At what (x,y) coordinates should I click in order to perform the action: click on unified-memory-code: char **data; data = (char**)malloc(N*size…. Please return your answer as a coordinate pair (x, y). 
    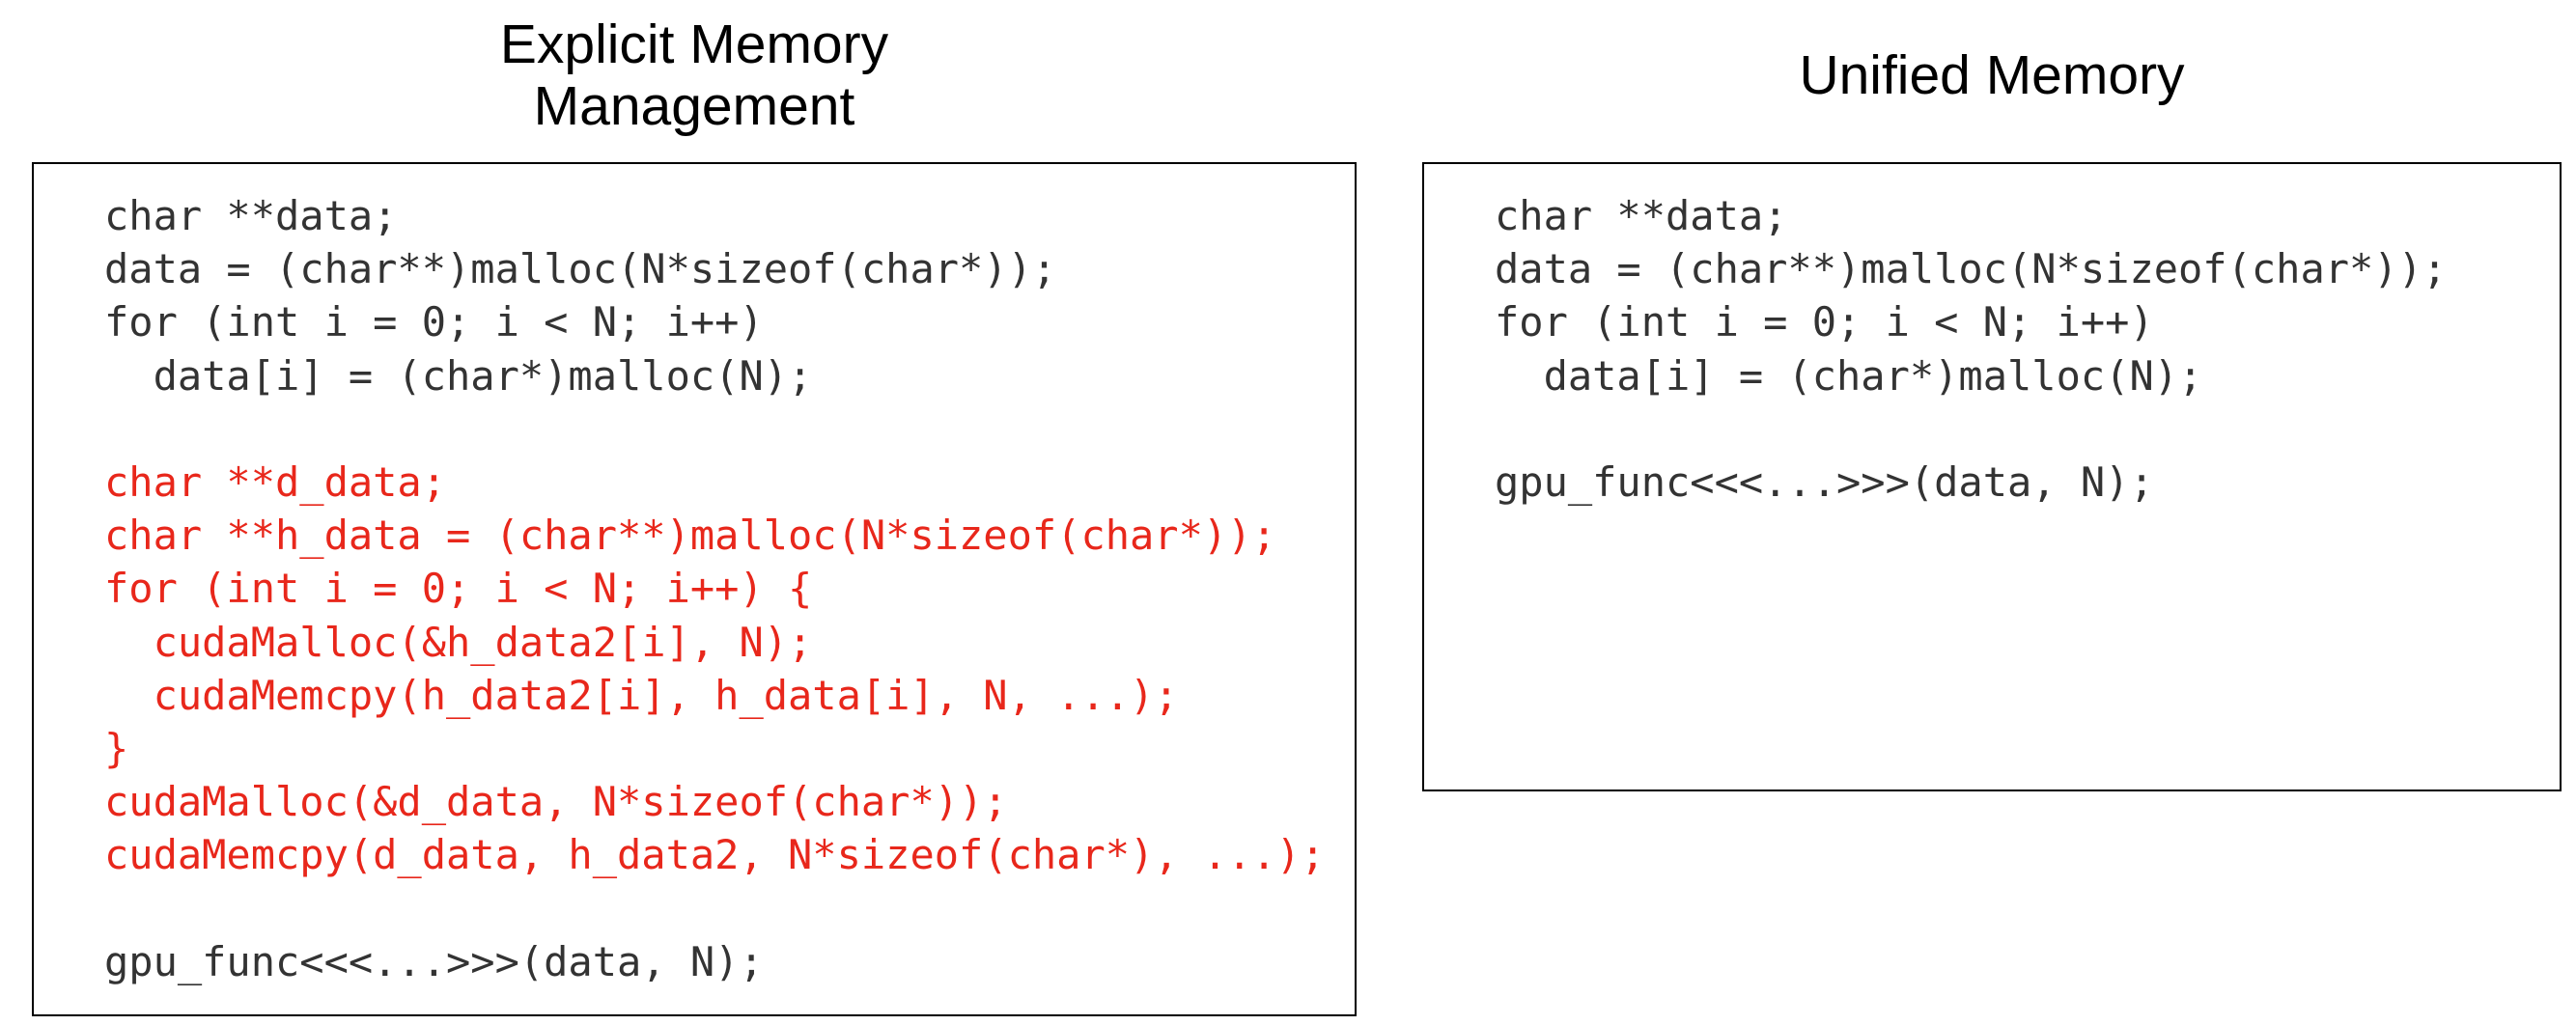
    Looking at the image, I should click on (1971, 349).